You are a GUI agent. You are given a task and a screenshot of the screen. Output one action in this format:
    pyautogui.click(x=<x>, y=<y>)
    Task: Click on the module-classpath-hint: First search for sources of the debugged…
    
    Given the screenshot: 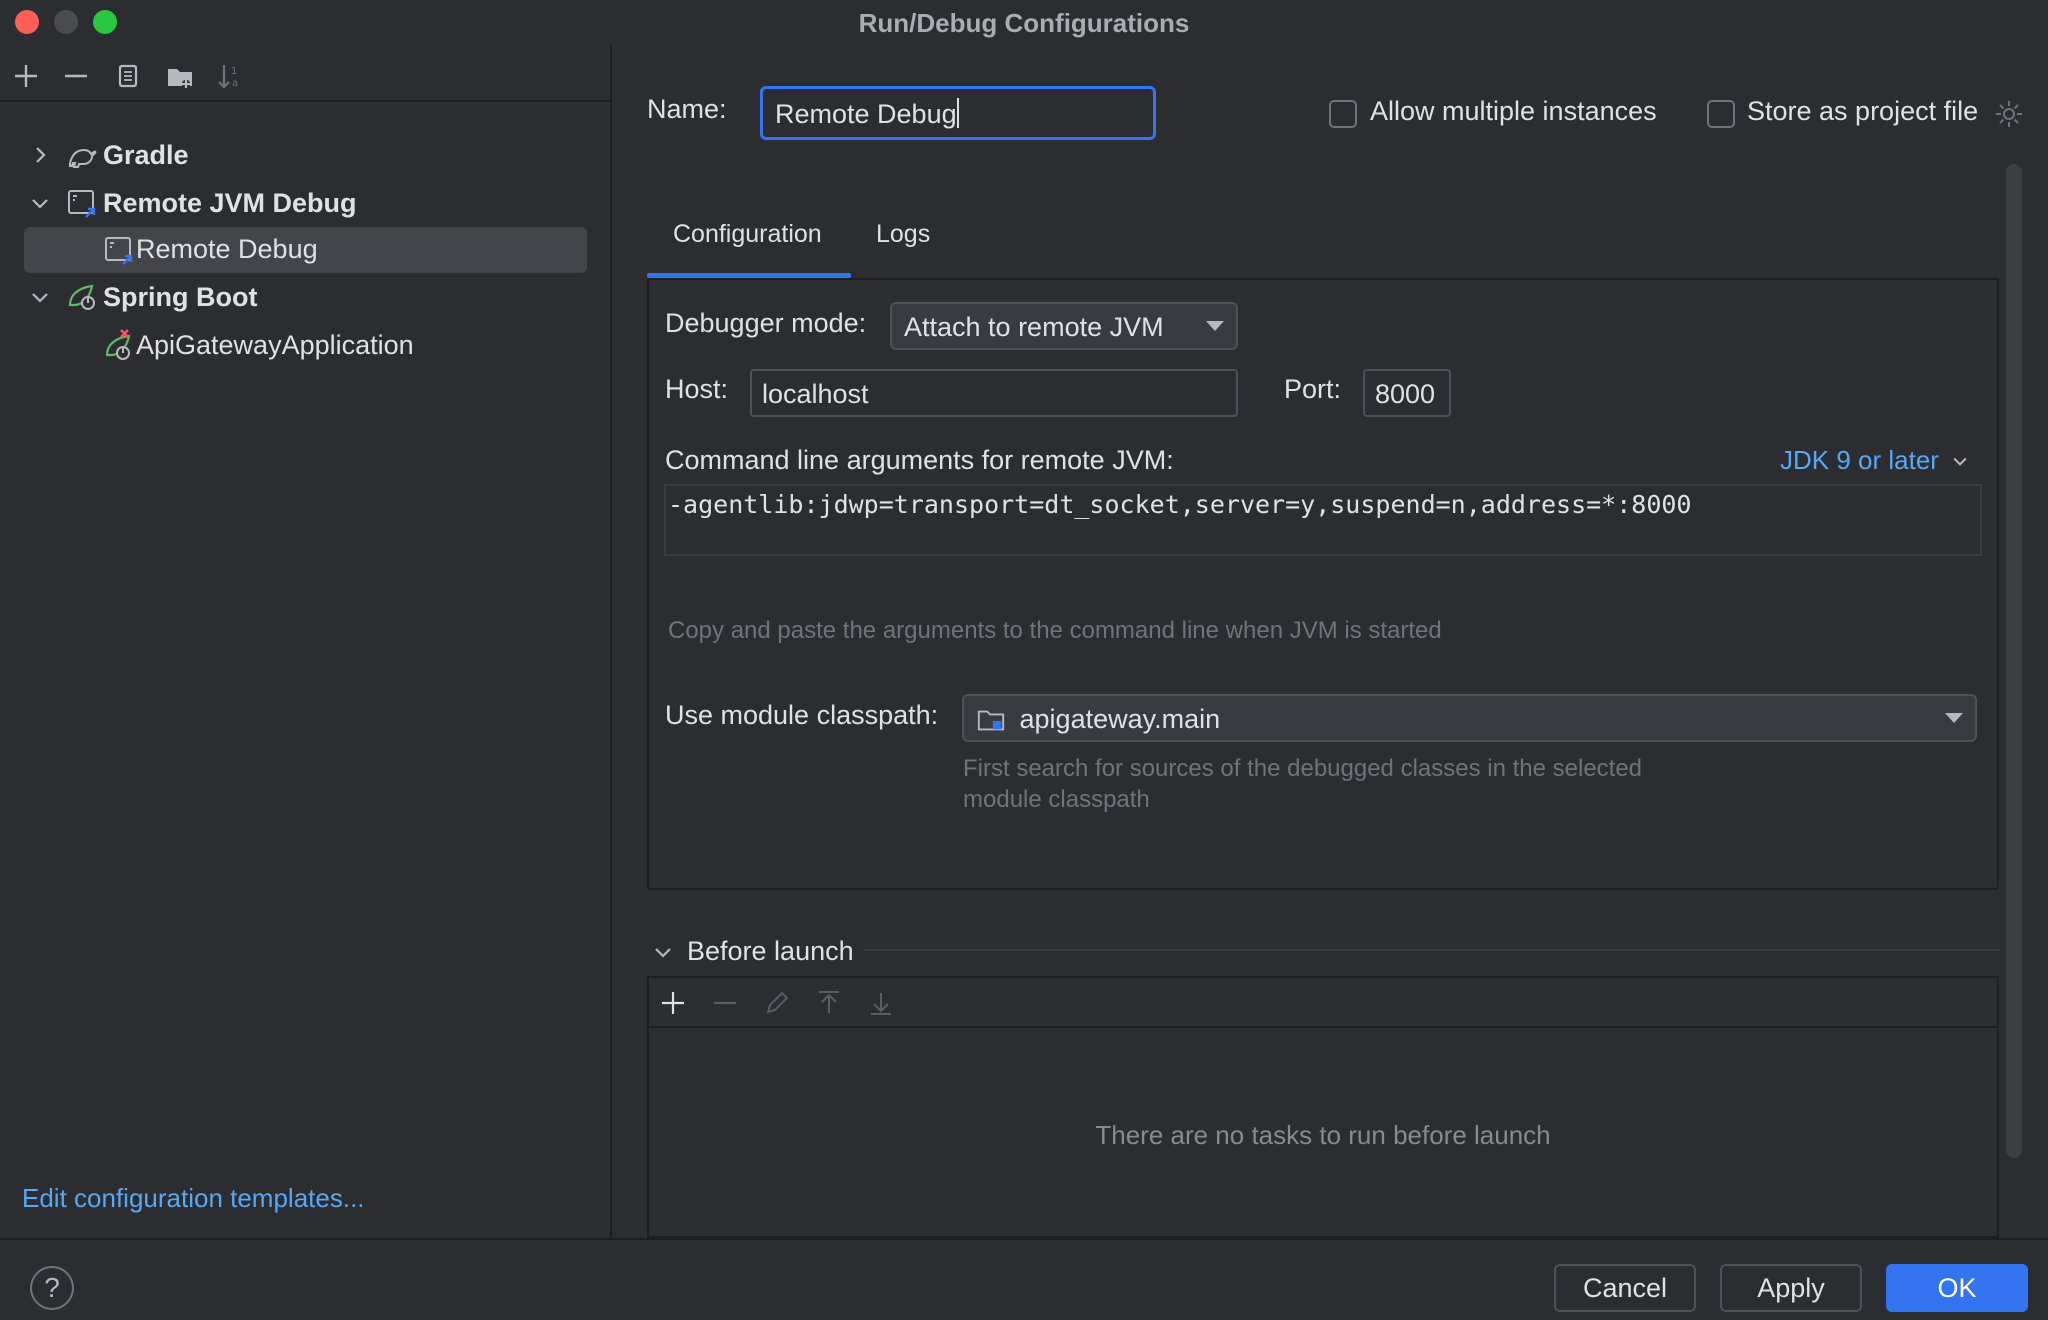 What is the action you would take?
    pyautogui.click(x=1302, y=784)
    